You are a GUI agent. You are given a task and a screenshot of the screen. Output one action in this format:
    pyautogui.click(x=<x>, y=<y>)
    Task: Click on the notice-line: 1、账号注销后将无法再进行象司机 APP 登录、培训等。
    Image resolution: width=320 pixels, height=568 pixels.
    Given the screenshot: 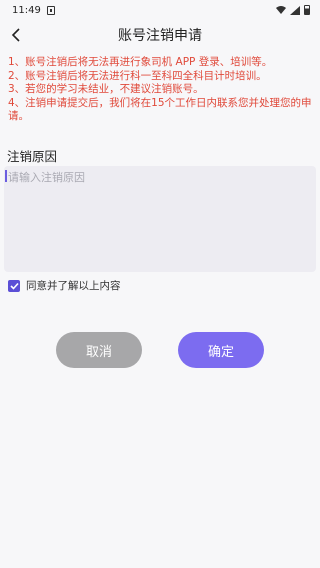 What is the action you would take?
    pyautogui.click(x=140, y=62)
    